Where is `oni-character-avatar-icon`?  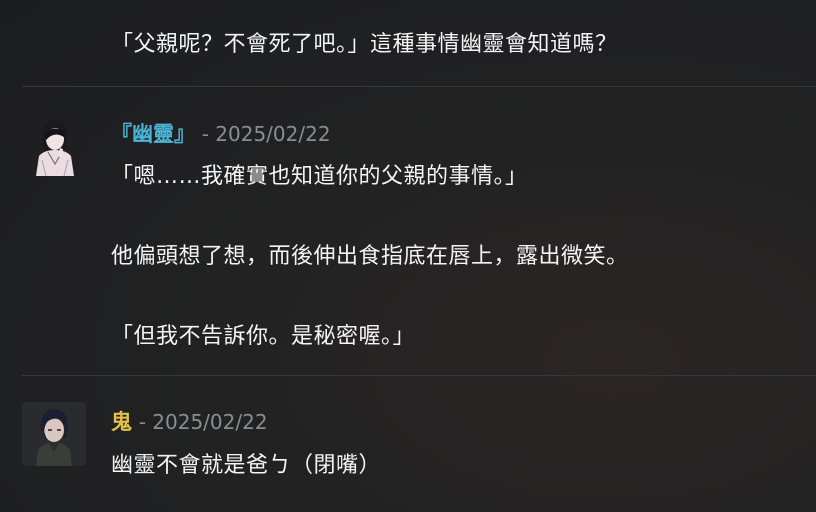
oni-character-avatar-icon is located at coordinates (54, 434).